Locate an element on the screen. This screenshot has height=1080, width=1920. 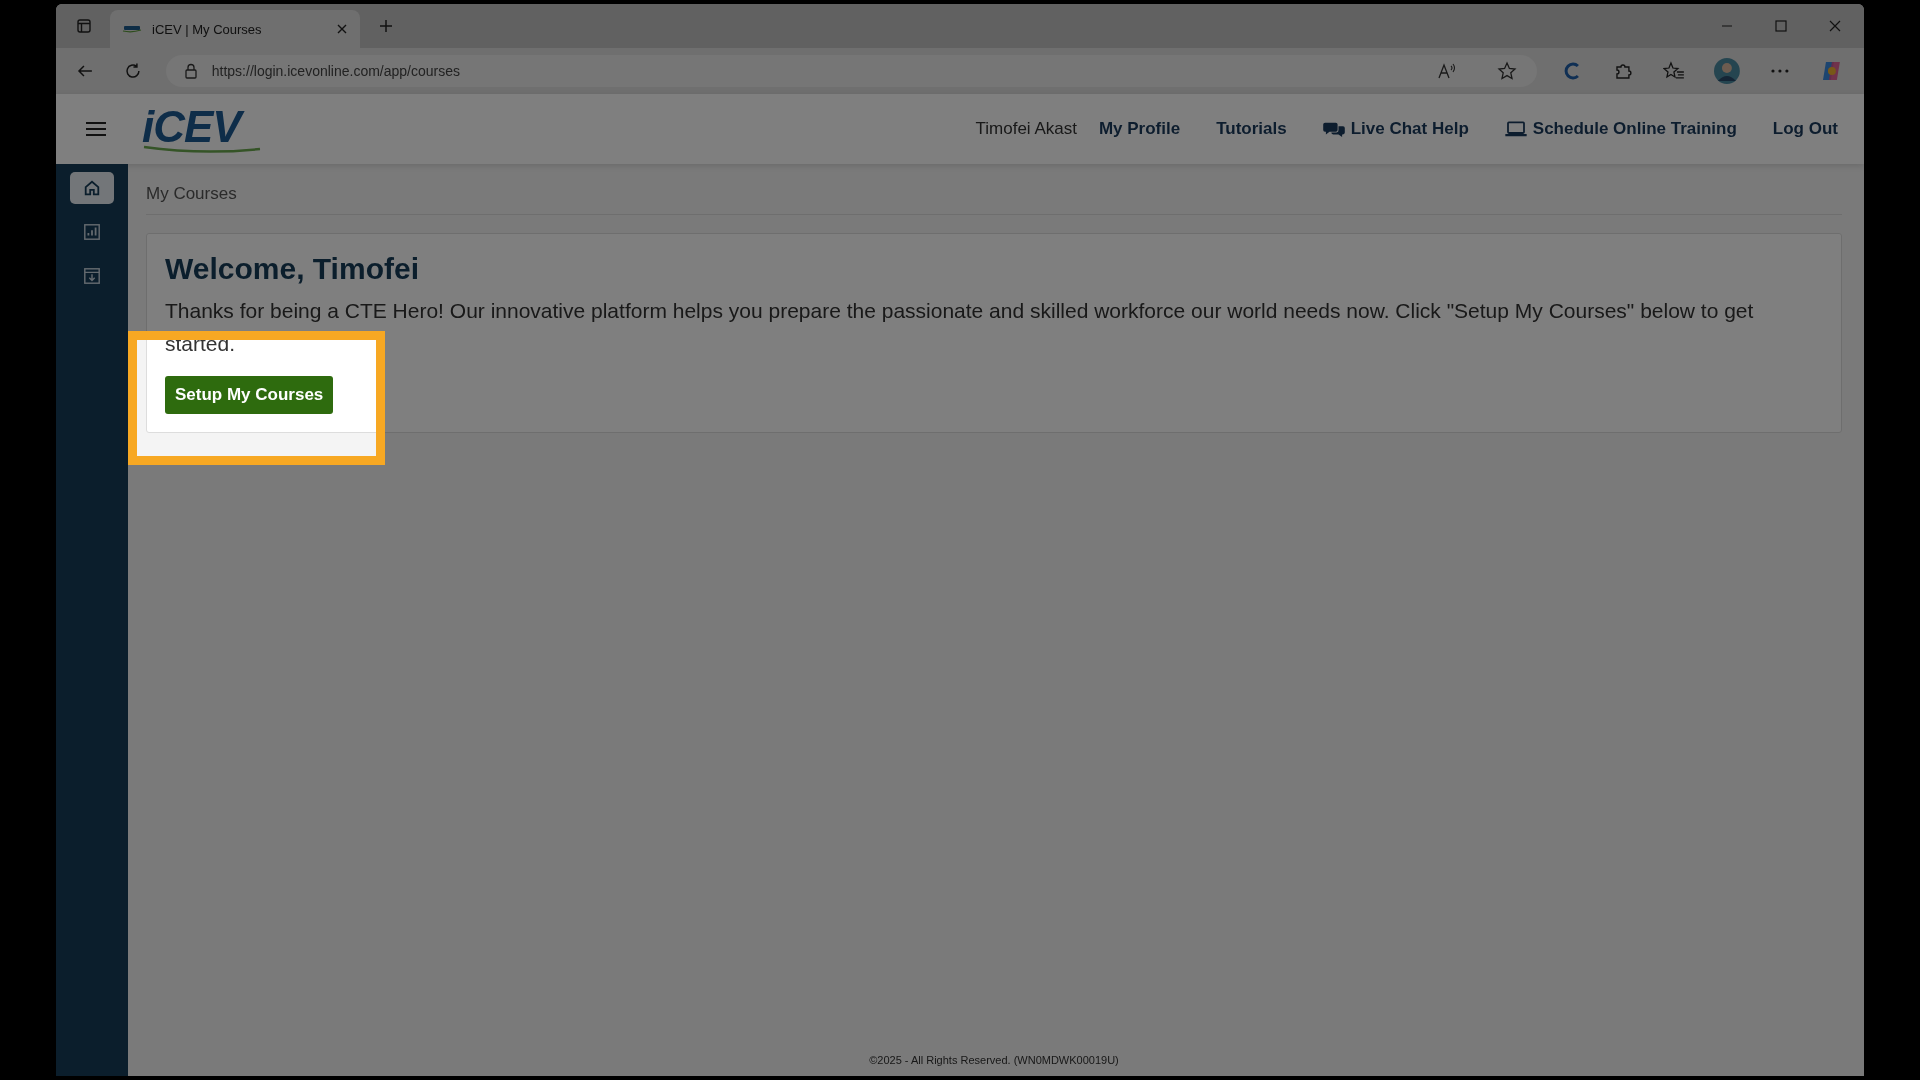
welcome-heading: Welcome, Timofei is located at coordinates (292, 269).